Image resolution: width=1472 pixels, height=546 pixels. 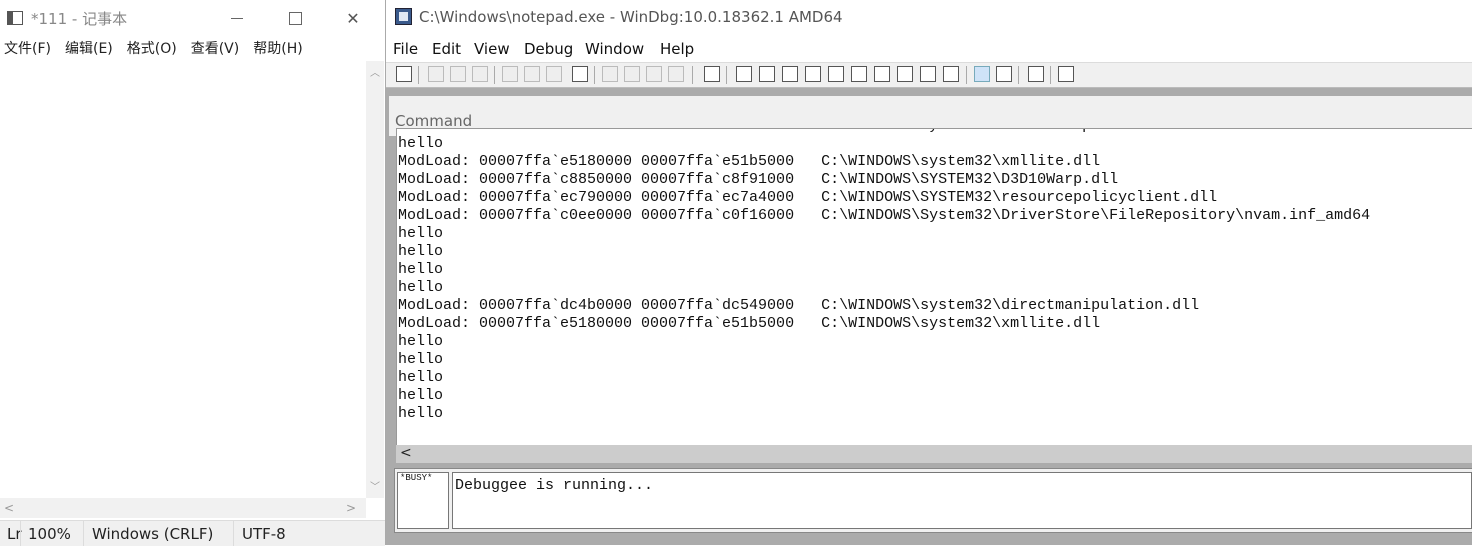 What do you see at coordinates (423, 500) in the screenshot?
I see `busy-indicator: *BUSY*` at bounding box center [423, 500].